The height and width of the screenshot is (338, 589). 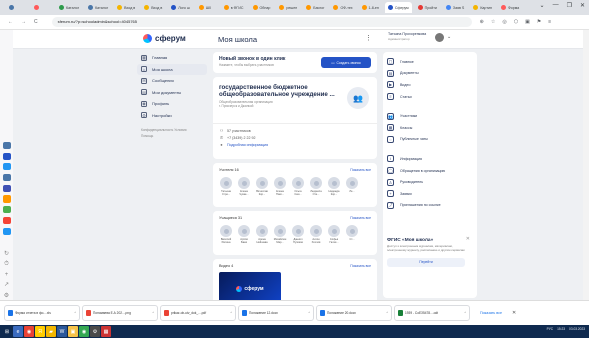 I want to click on language-indicator: РУС, so click(x=550, y=329).